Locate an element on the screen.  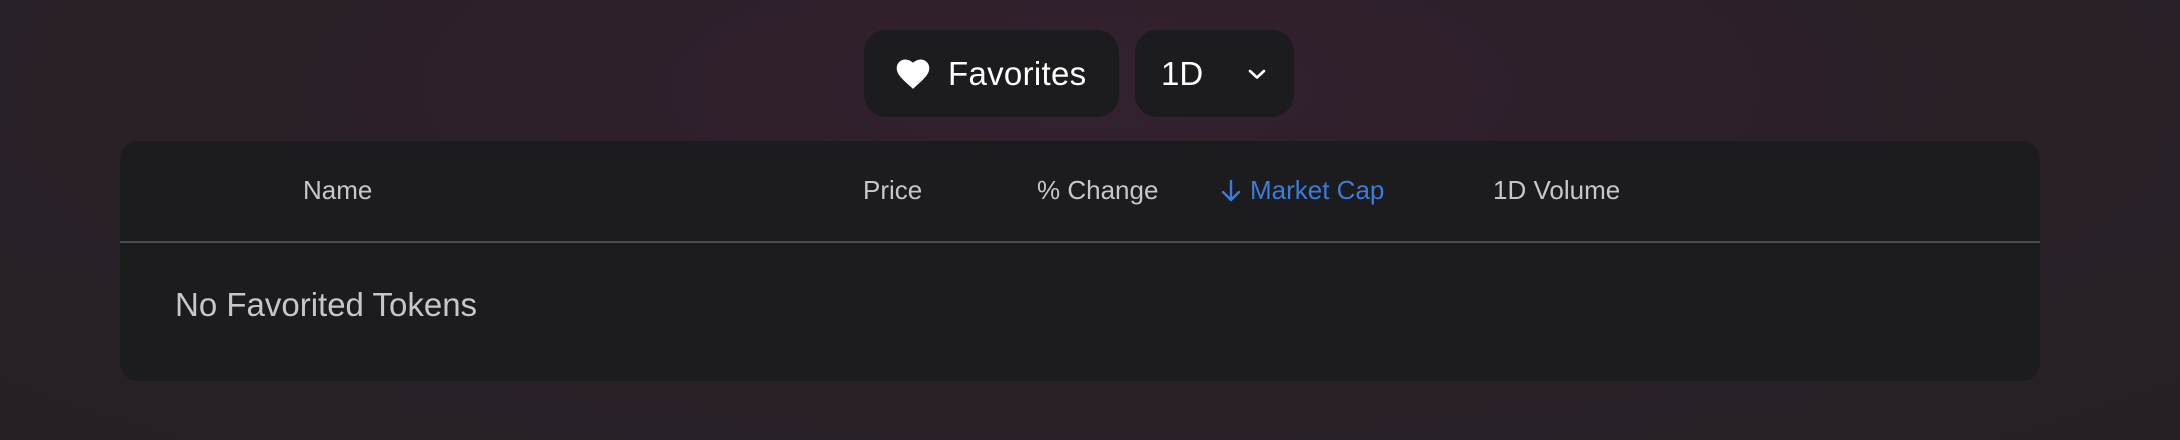
column-header-volume: 1D Volume is located at coordinates (1556, 190).